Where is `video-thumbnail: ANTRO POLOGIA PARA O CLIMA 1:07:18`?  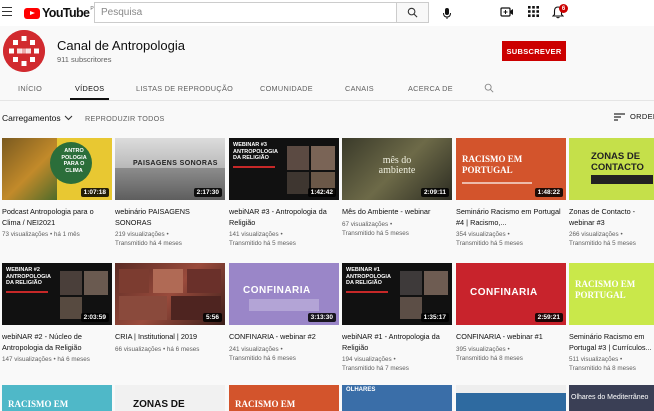 video-thumbnail: ANTRO POLOGIA PARA O CLIMA 1:07:18 is located at coordinates (57, 169).